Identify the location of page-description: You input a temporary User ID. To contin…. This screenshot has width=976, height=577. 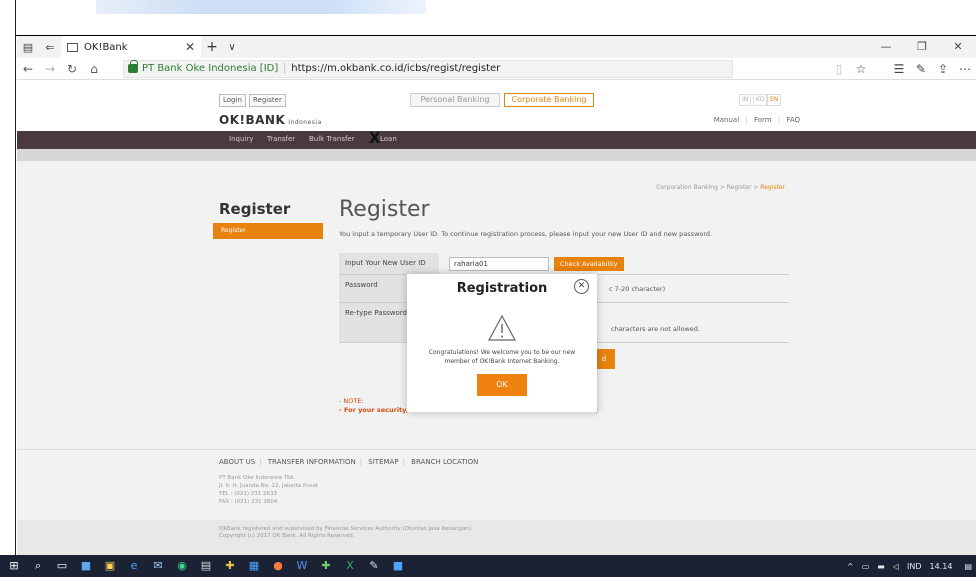
(526, 234).